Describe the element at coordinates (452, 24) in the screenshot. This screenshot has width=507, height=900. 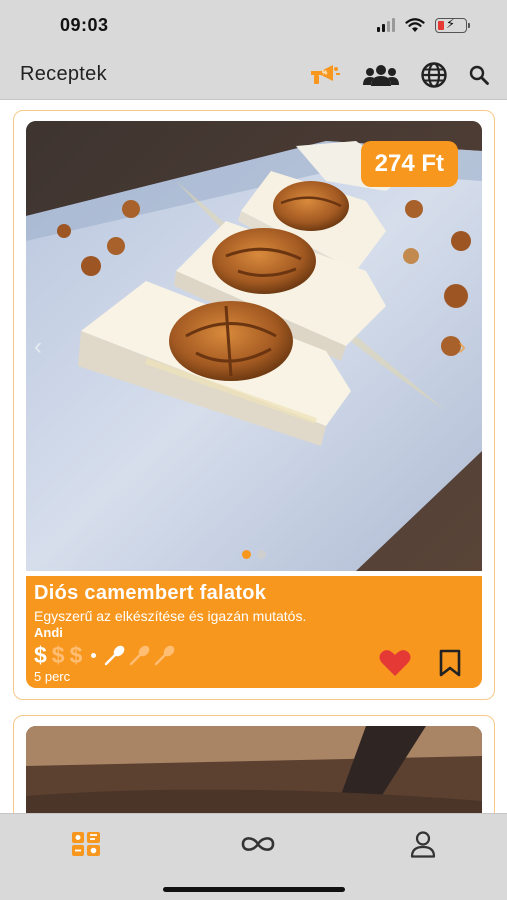
I see `battery-icon: ⚡` at that location.